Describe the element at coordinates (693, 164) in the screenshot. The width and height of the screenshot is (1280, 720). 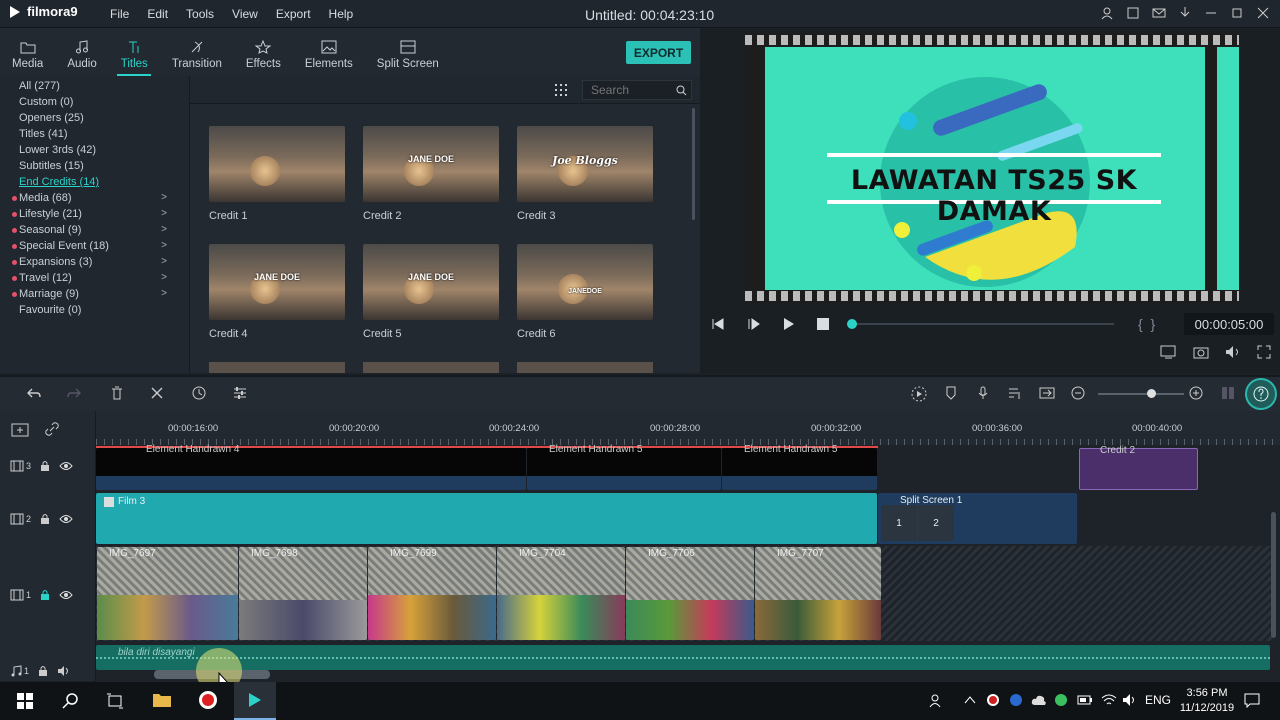
I see `library-scrollbar` at that location.